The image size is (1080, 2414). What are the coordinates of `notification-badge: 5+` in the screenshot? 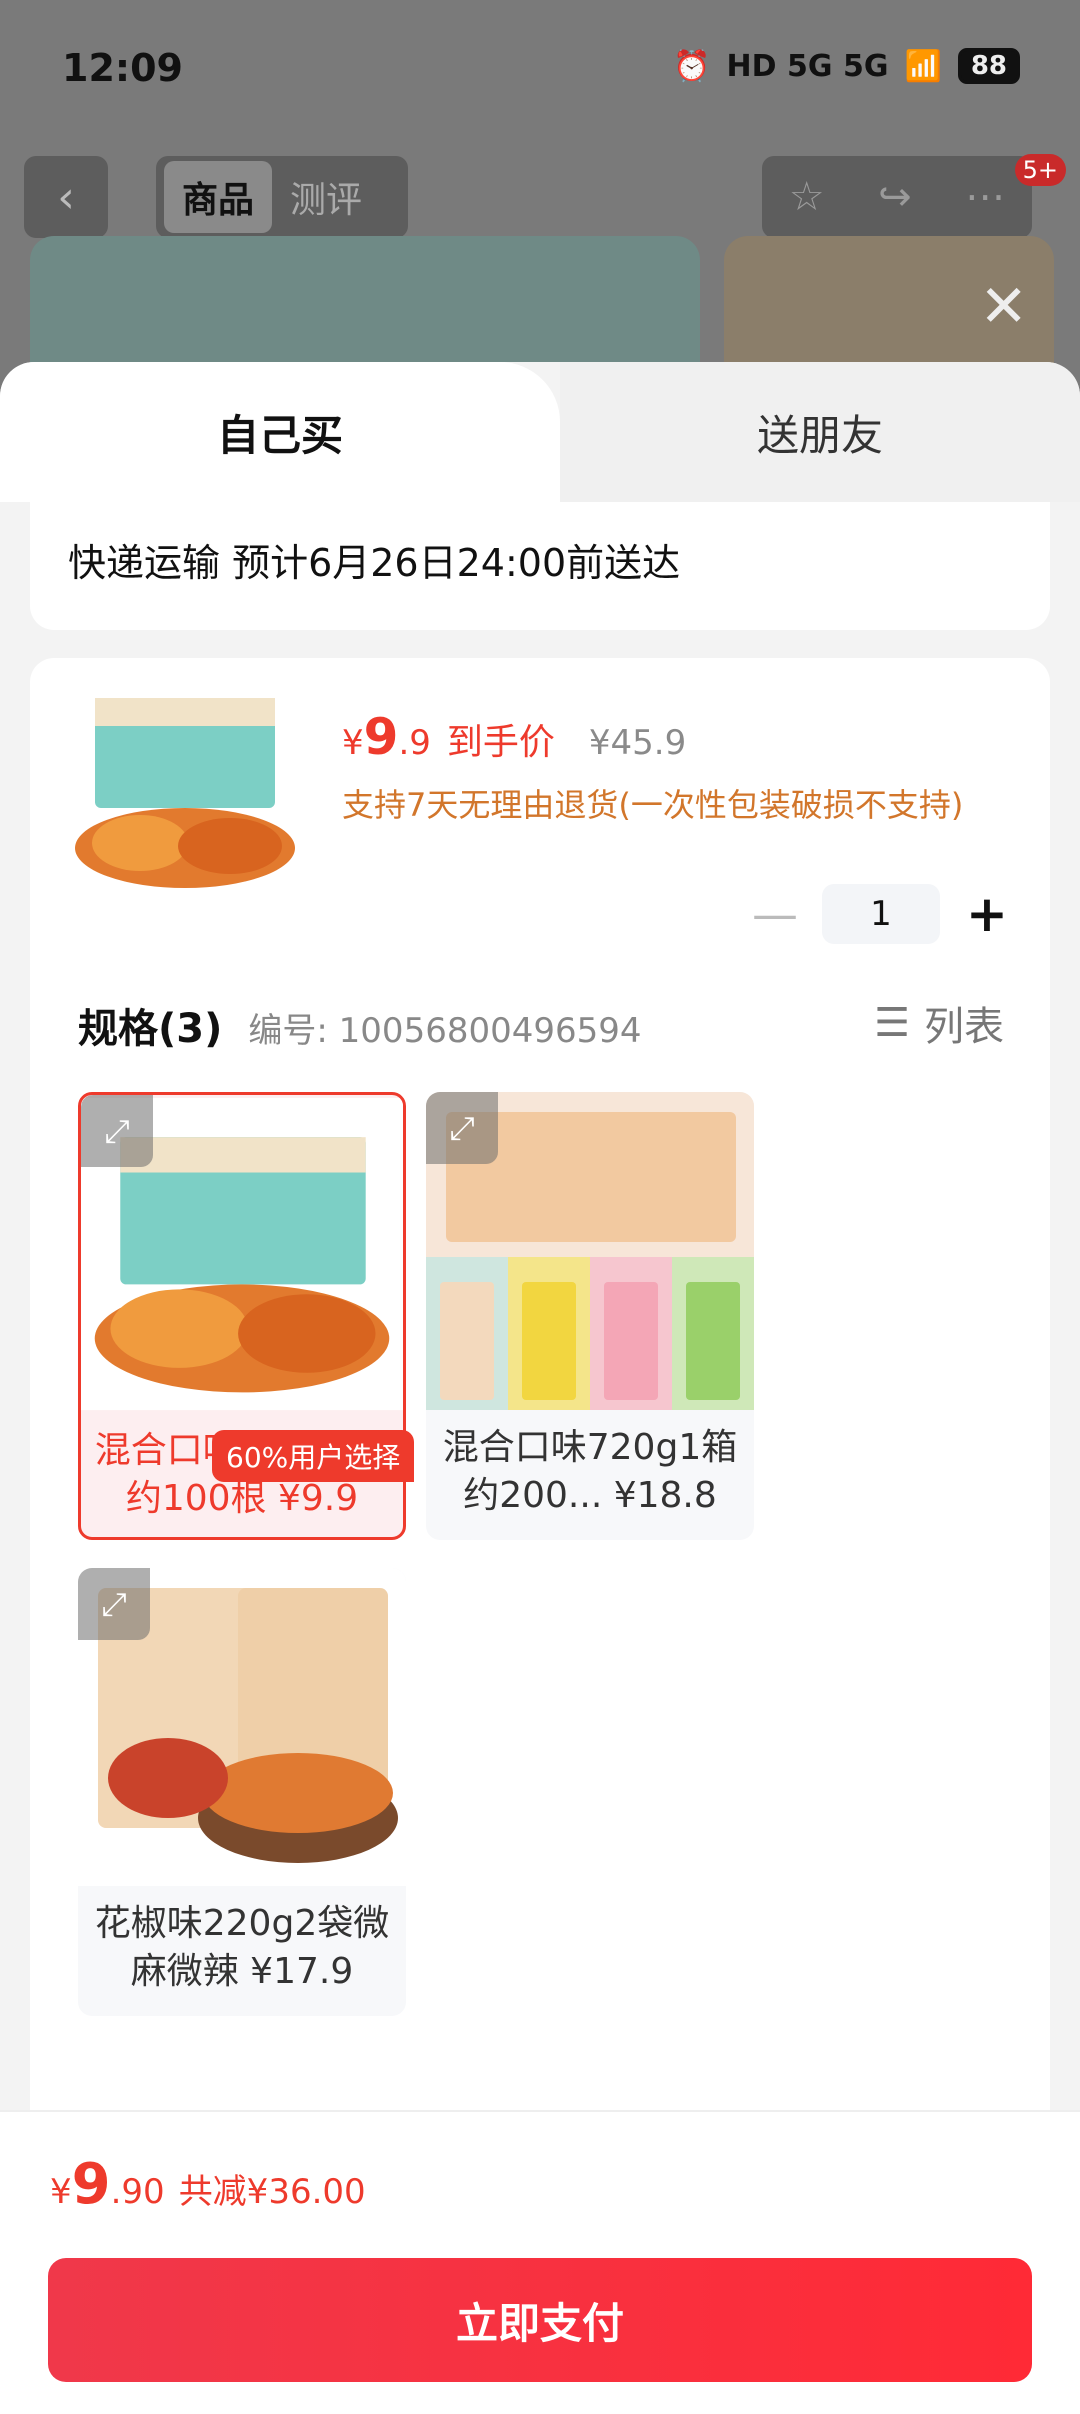 It's located at (1040, 170).